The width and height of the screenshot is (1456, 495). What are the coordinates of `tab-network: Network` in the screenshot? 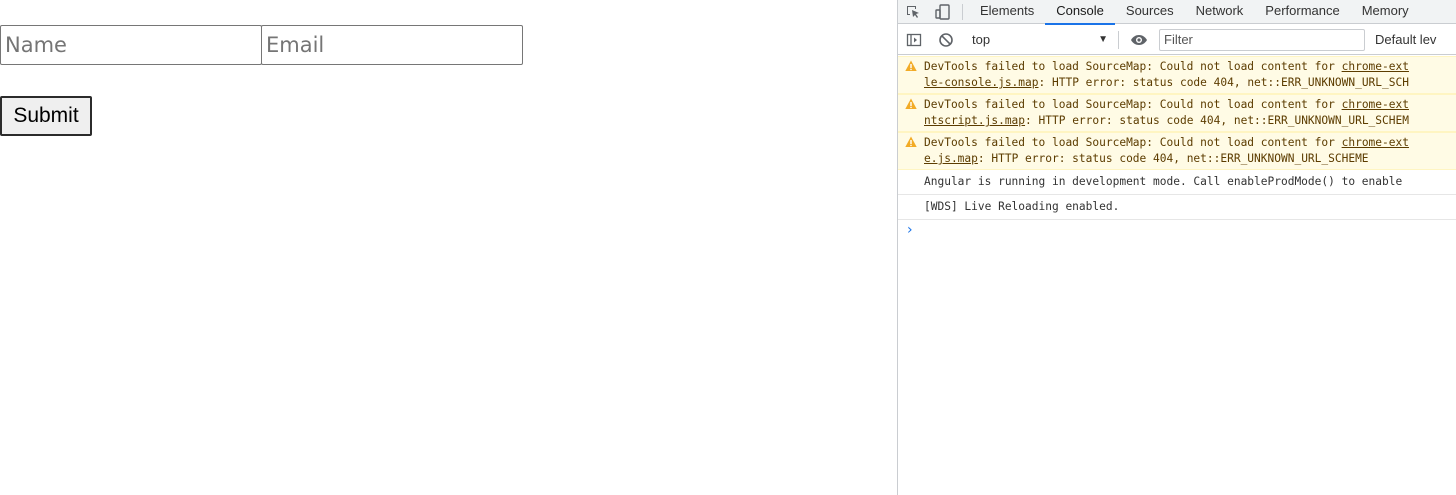 It's located at (1220, 12).